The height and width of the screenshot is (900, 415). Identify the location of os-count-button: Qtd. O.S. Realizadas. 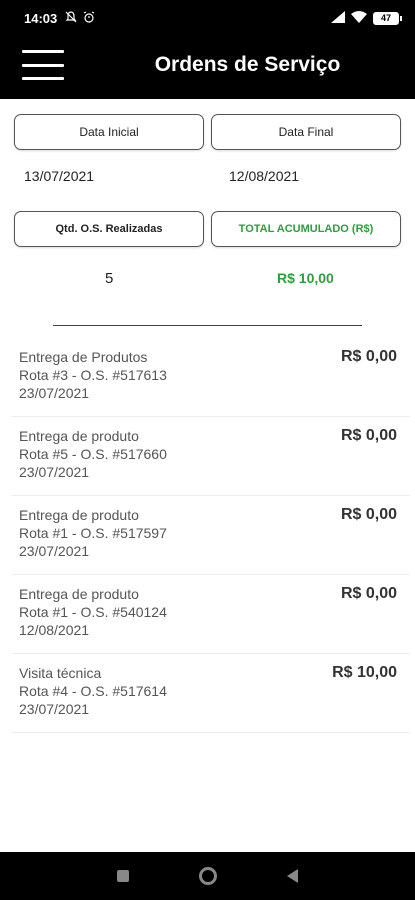
(109, 229).